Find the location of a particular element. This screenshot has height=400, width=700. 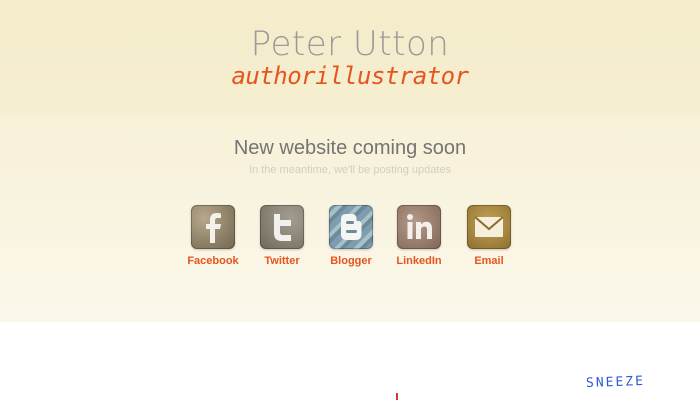

linkedin-link: LinkedIn is located at coordinates (419, 236).